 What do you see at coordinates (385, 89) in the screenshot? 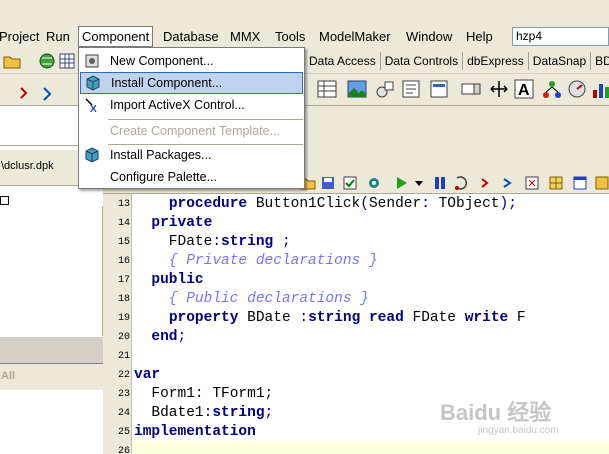
I see `db-shapes-icon` at bounding box center [385, 89].